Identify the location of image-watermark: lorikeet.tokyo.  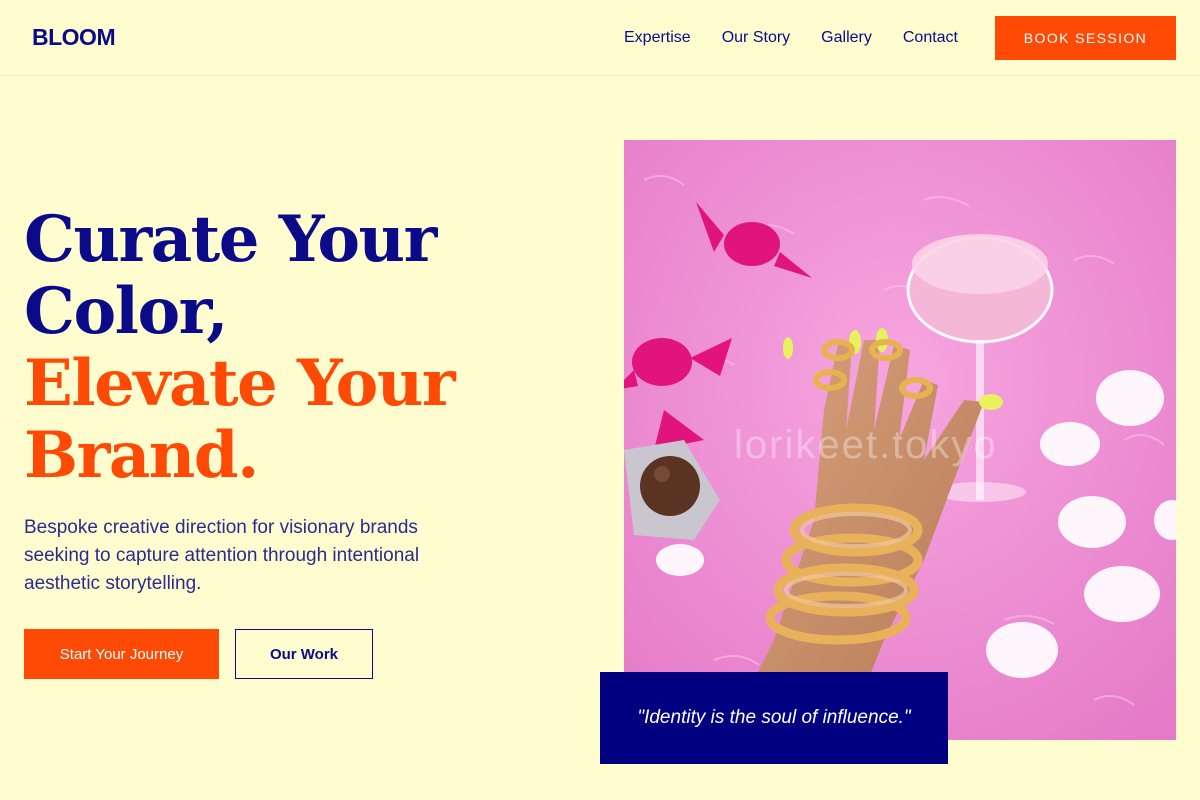
(866, 445).